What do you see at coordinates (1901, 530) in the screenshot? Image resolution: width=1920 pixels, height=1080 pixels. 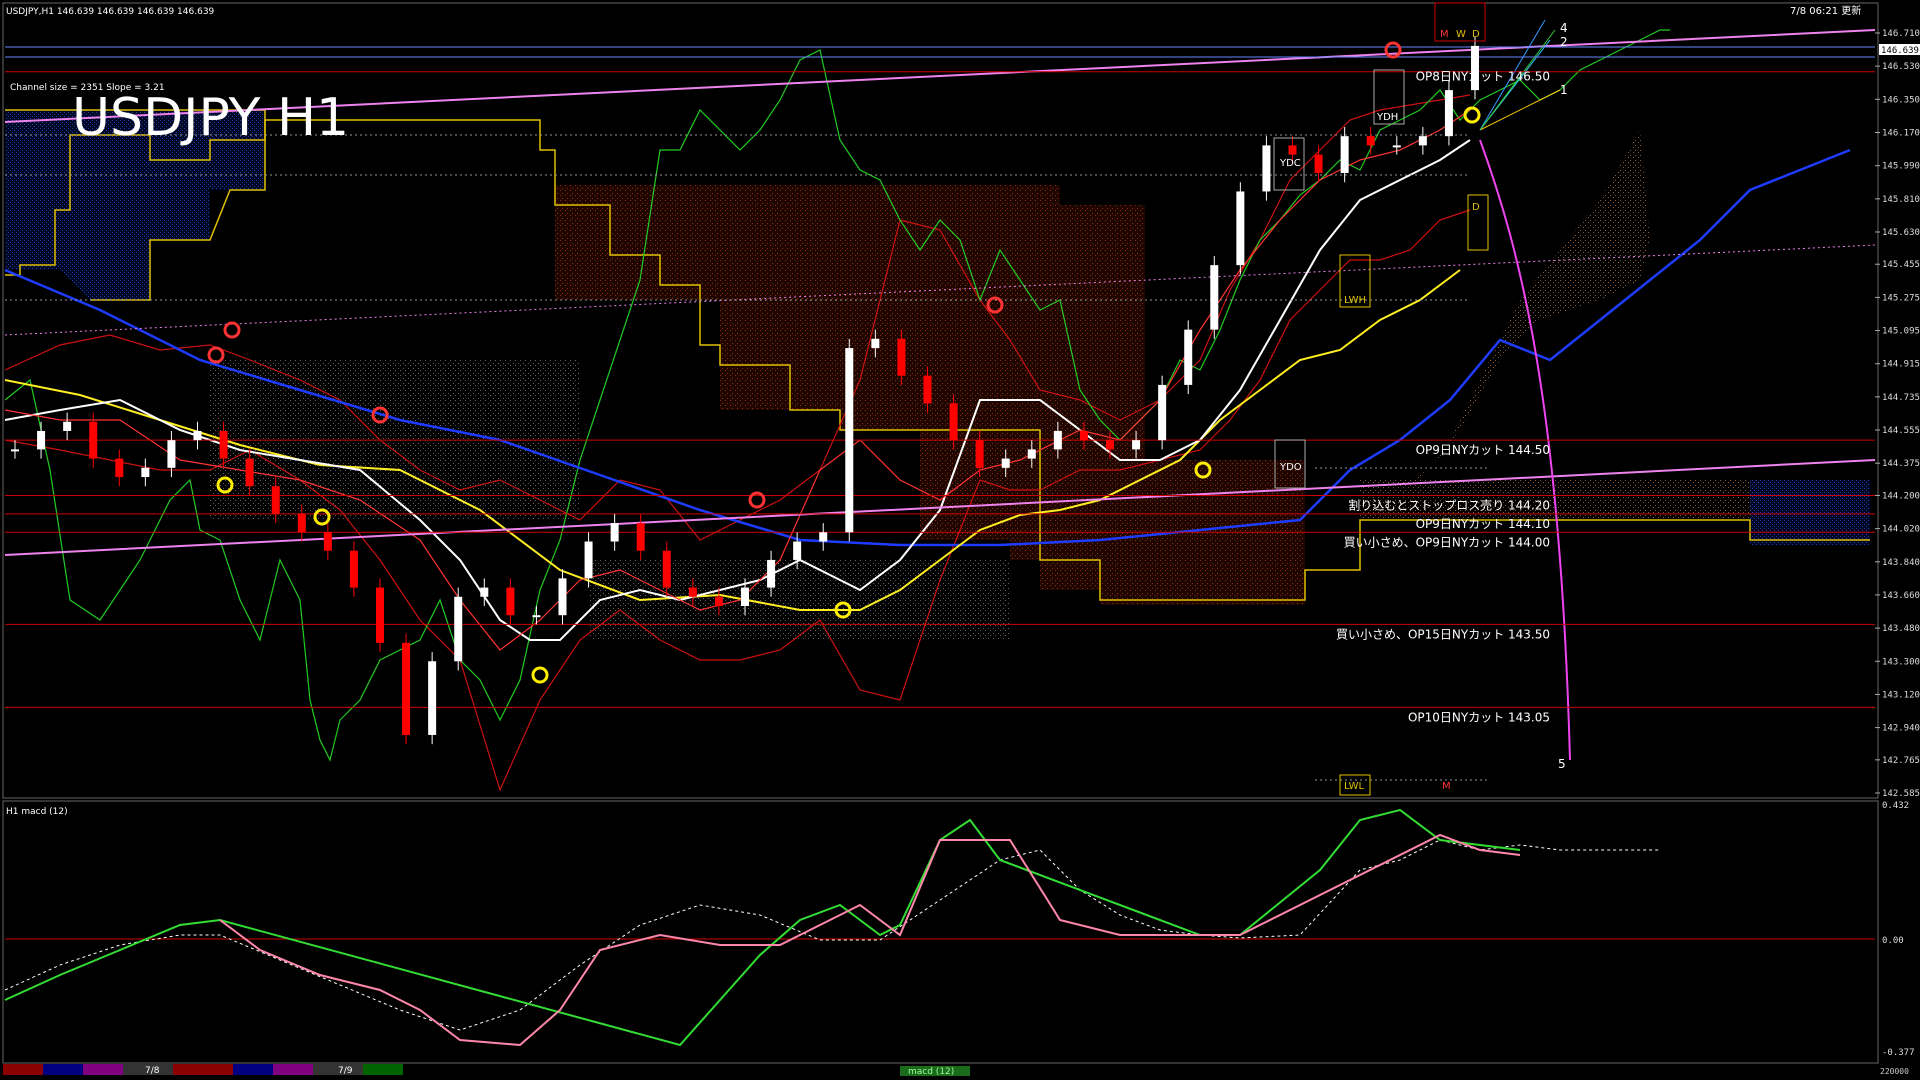 I see `price-tick-label: 144.020` at bounding box center [1901, 530].